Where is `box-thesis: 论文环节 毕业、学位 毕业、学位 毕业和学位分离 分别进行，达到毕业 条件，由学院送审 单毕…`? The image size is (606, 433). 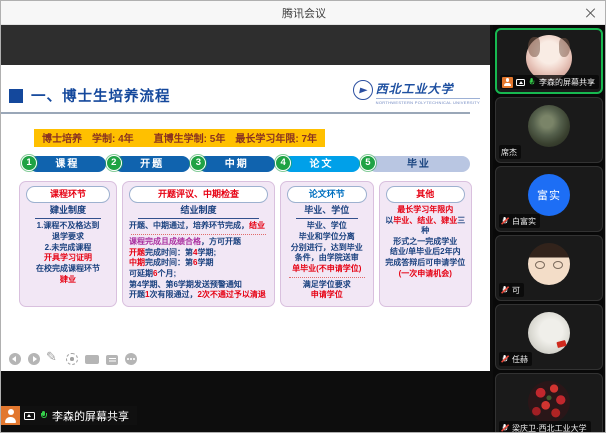
box-thesis: 论文环节 毕业、学位 毕业、学位 毕业和学位分离 分别进行，达到毕业 条件，由学院送审 单毕… is located at coordinates (327, 244).